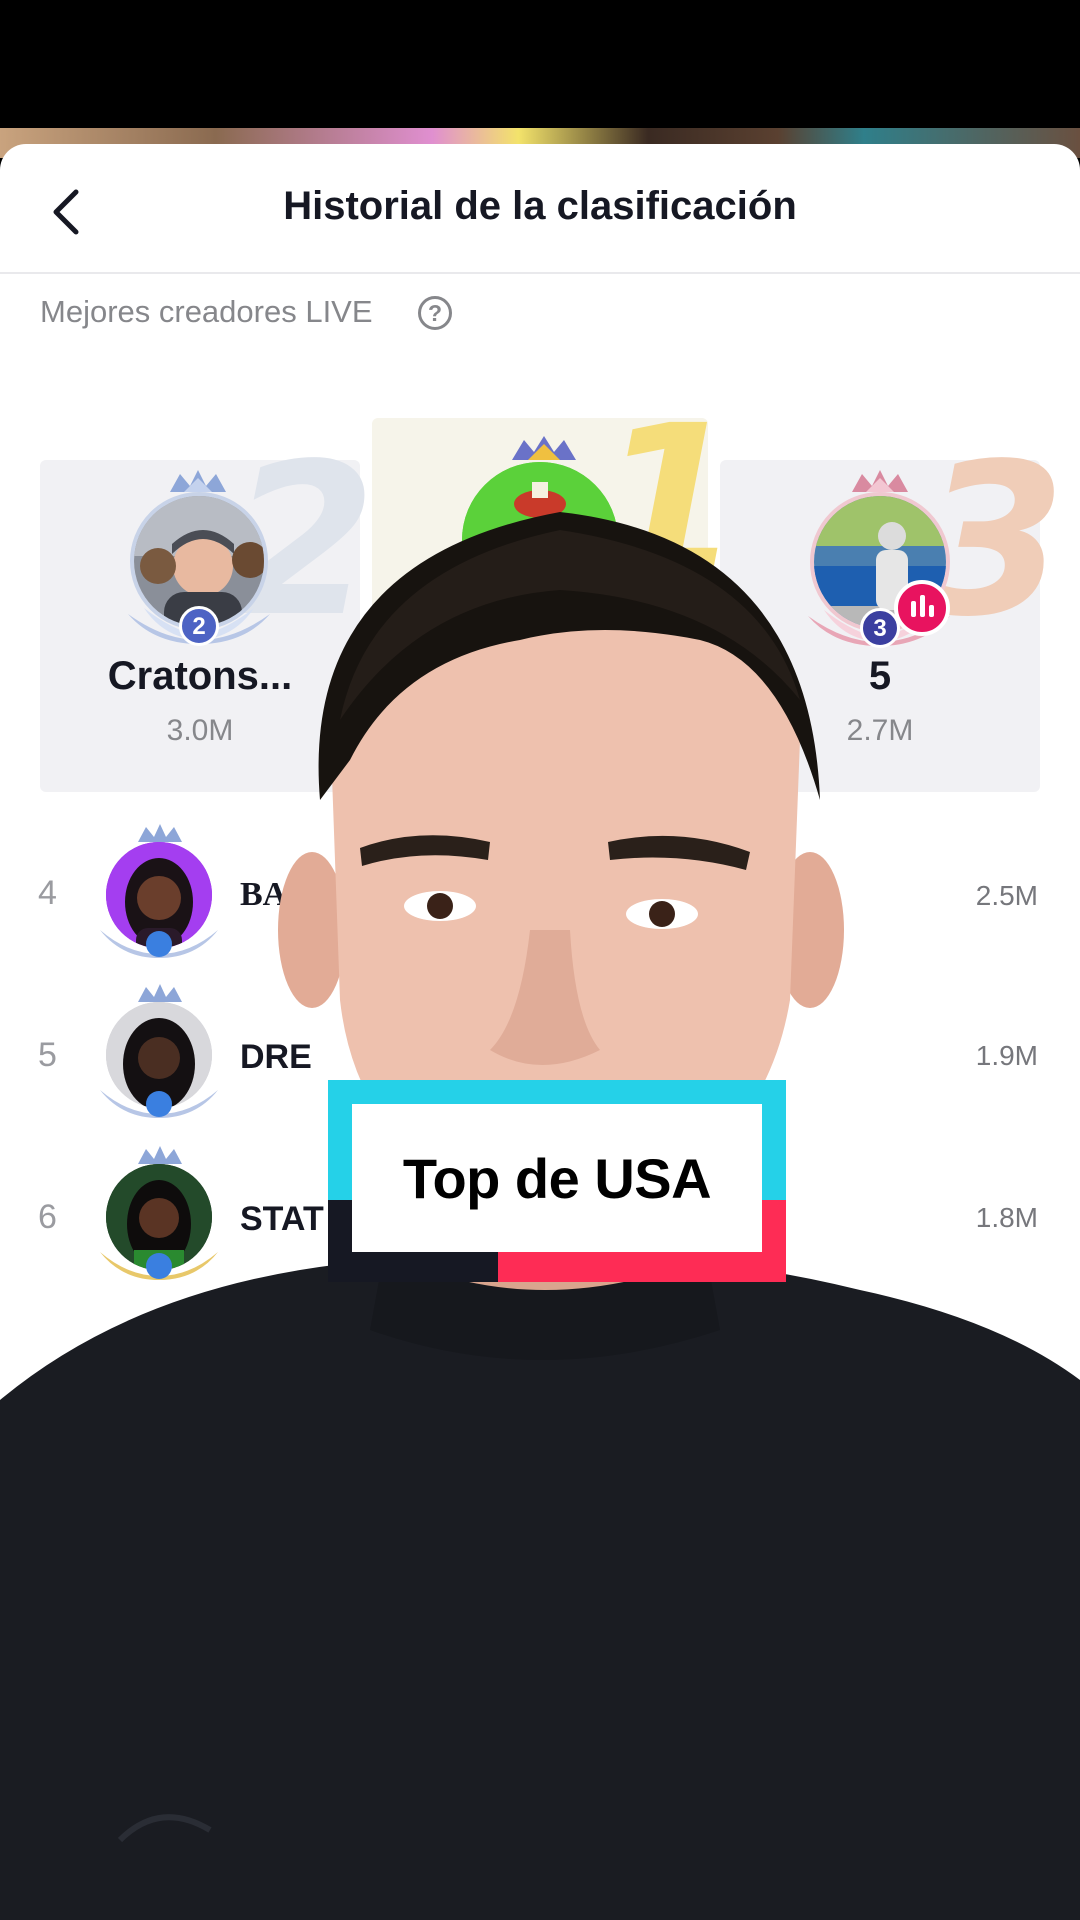 This screenshot has width=1080, height=1920. I want to click on question-circle-icon: ?, so click(435, 313).